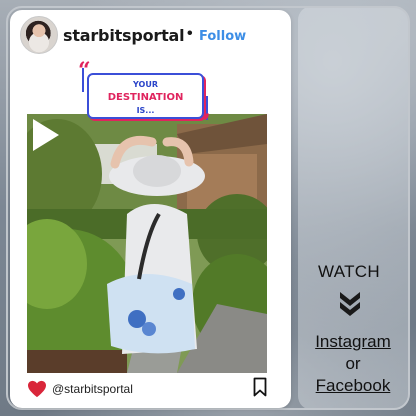 Image resolution: width=416 pixels, height=416 pixels. I want to click on or-label: or, so click(353, 363).